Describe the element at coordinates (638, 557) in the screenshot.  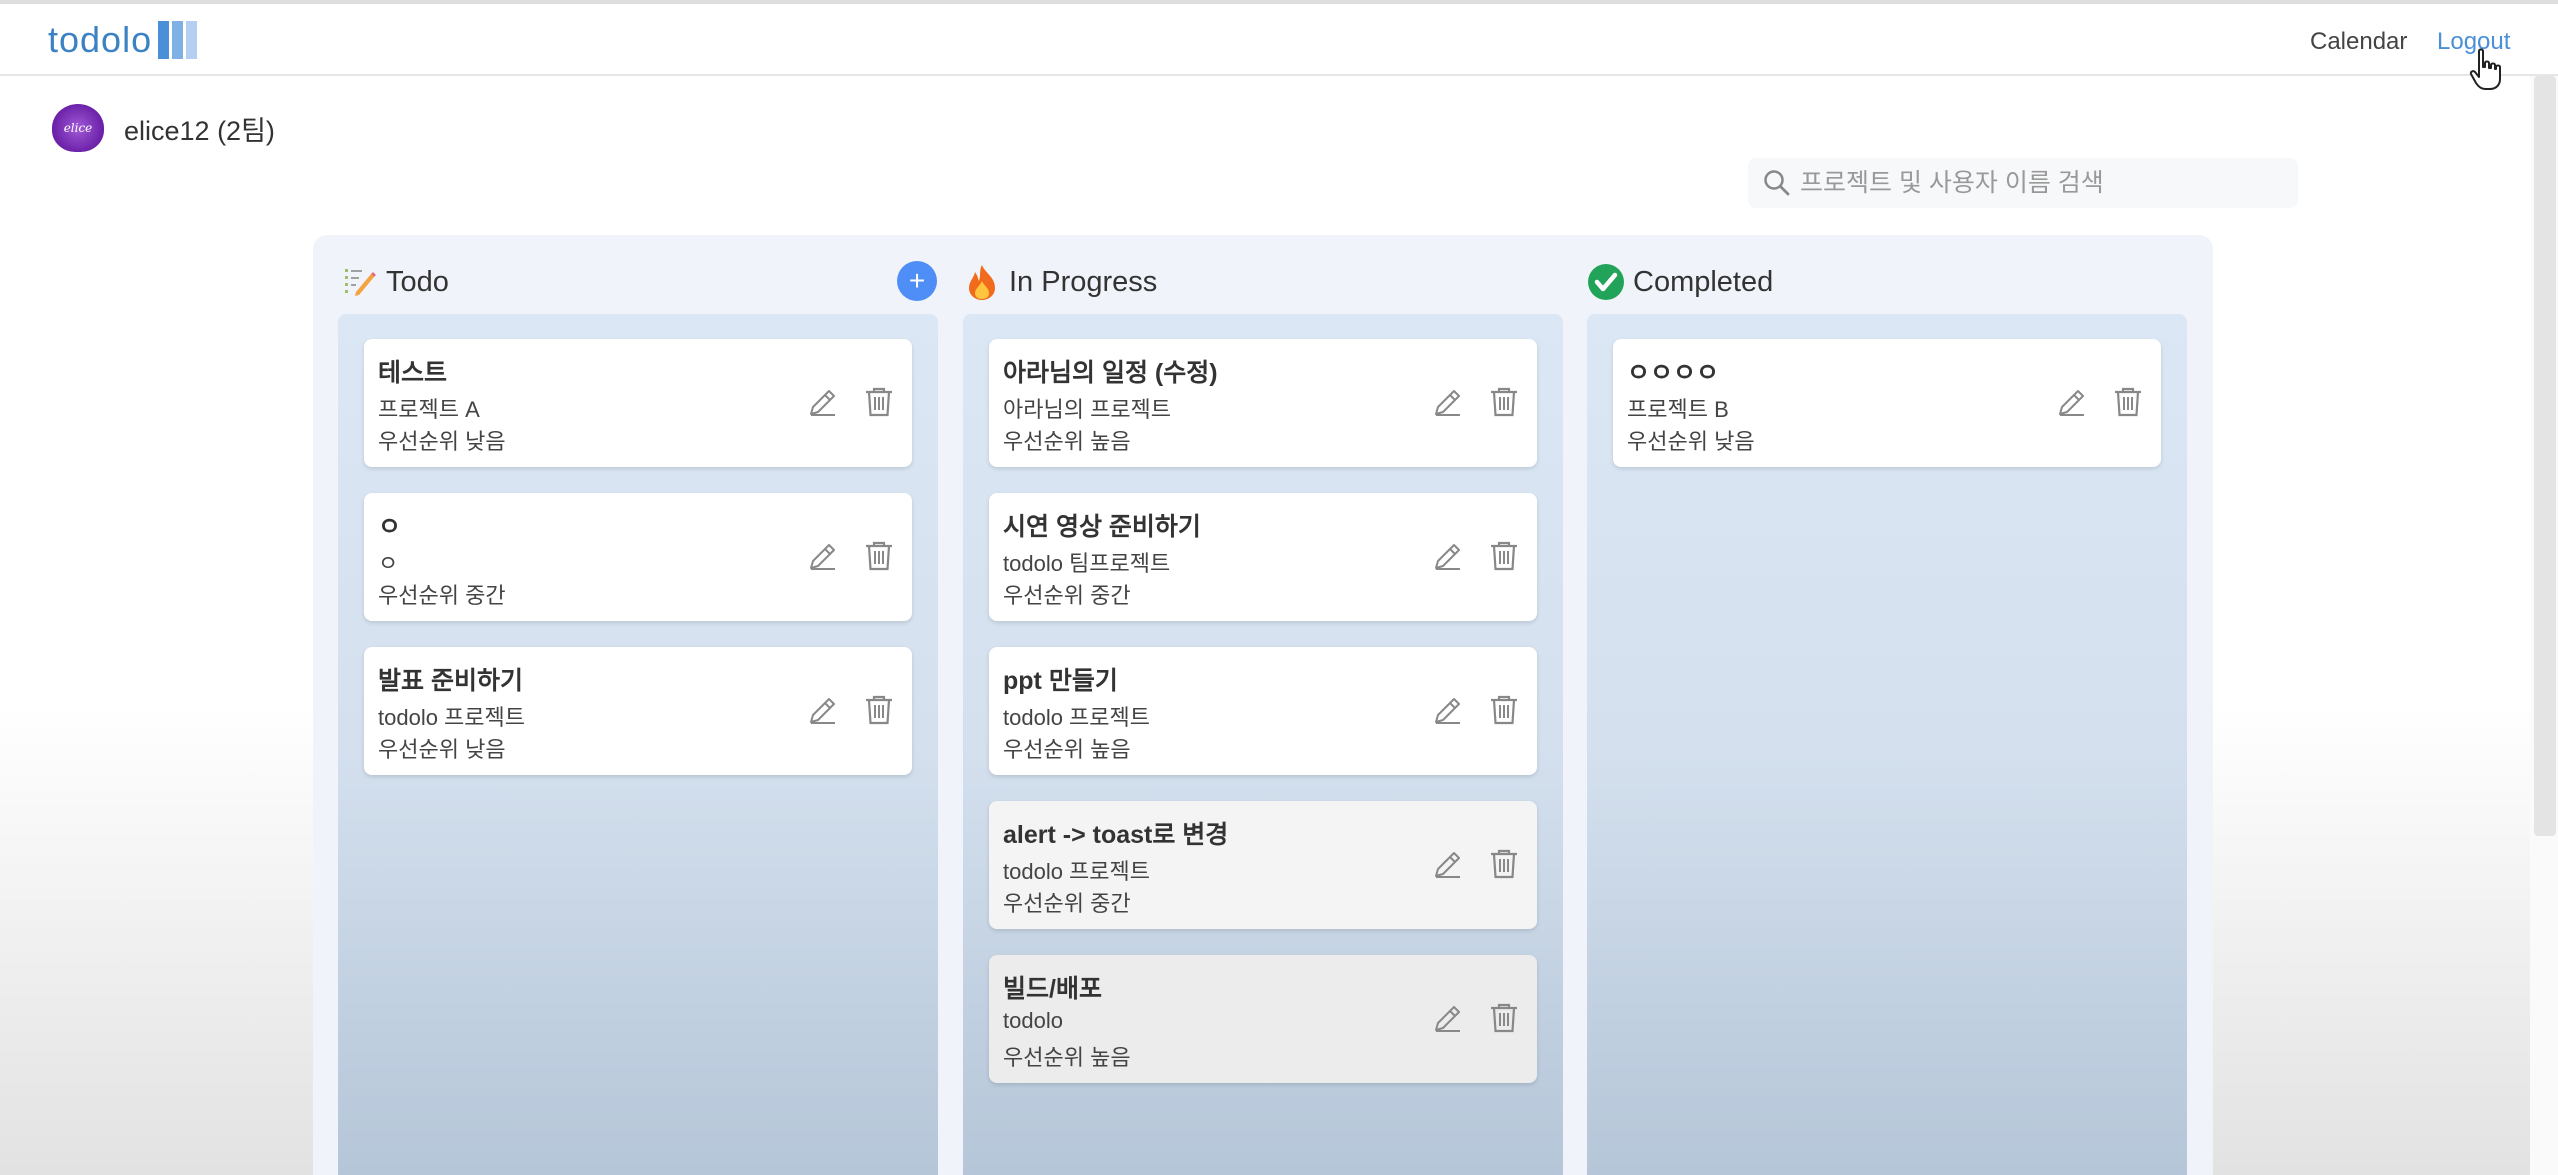
I see `task-card: ㅇ ㅇ 우선순위 중간` at that location.